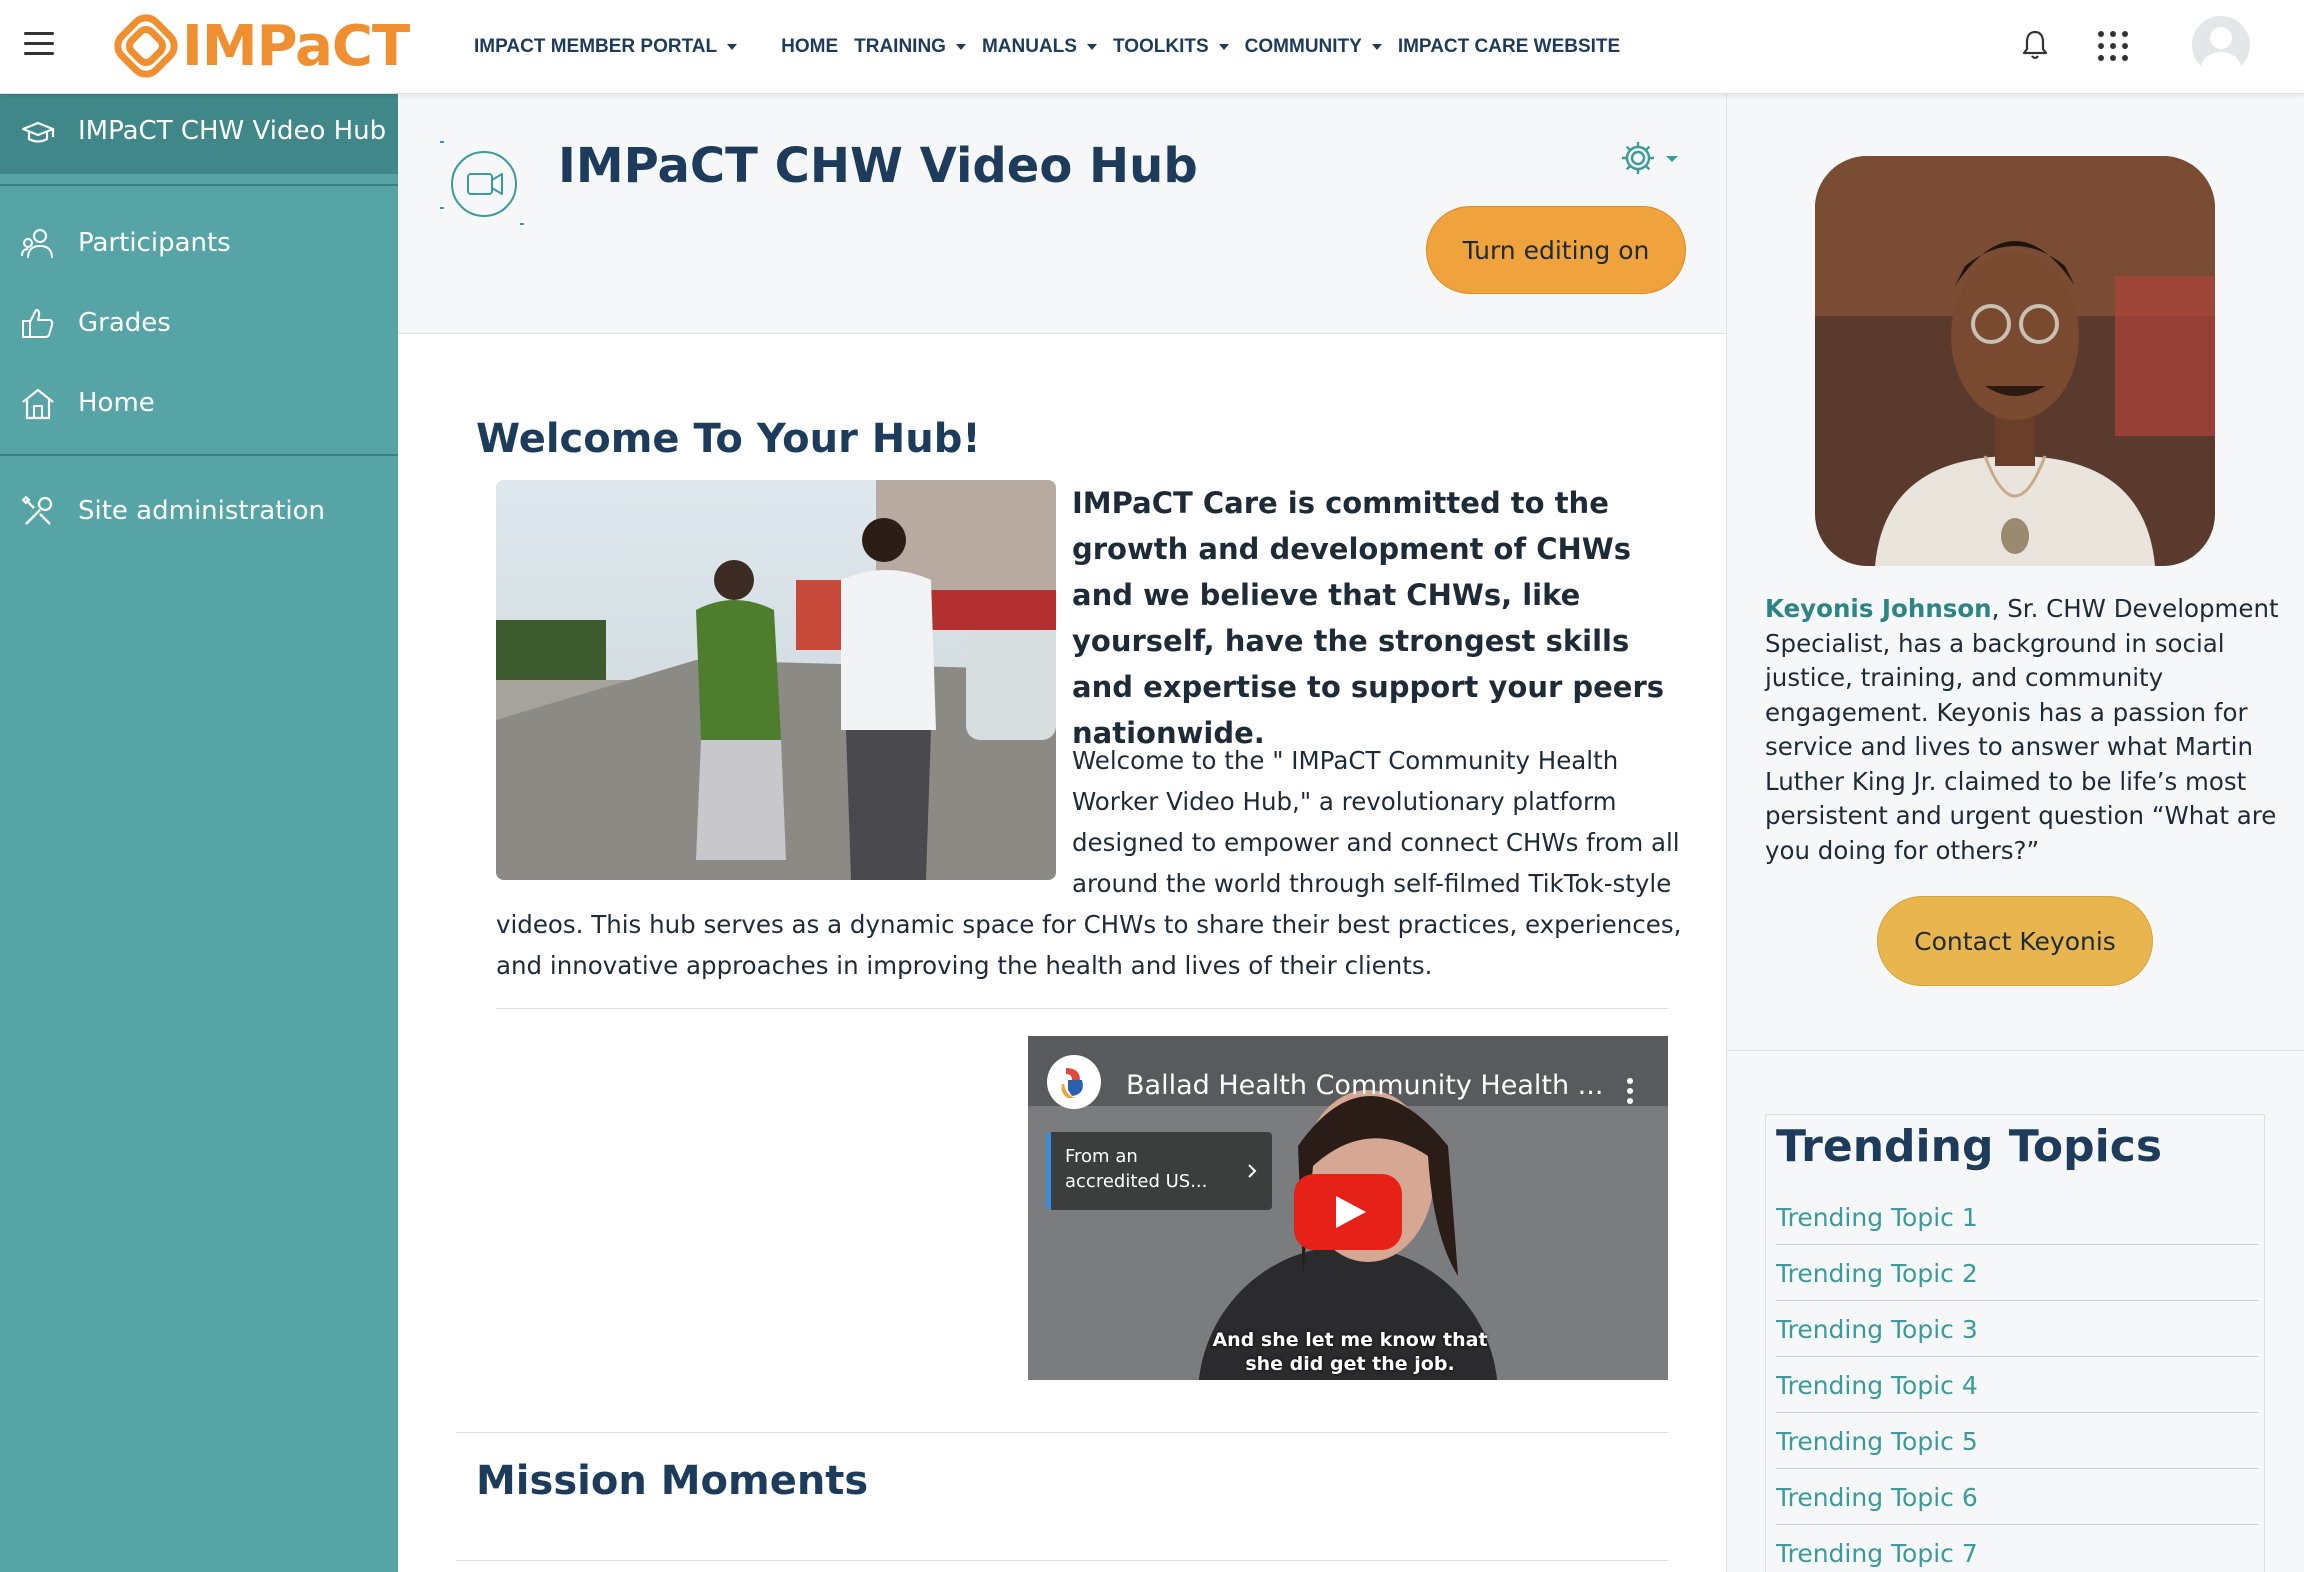 The height and width of the screenshot is (1572, 2304). What do you see at coordinates (606, 47) in the screenshot?
I see `nav-member-portal: IMPACT MEMBER PORTAL` at bounding box center [606, 47].